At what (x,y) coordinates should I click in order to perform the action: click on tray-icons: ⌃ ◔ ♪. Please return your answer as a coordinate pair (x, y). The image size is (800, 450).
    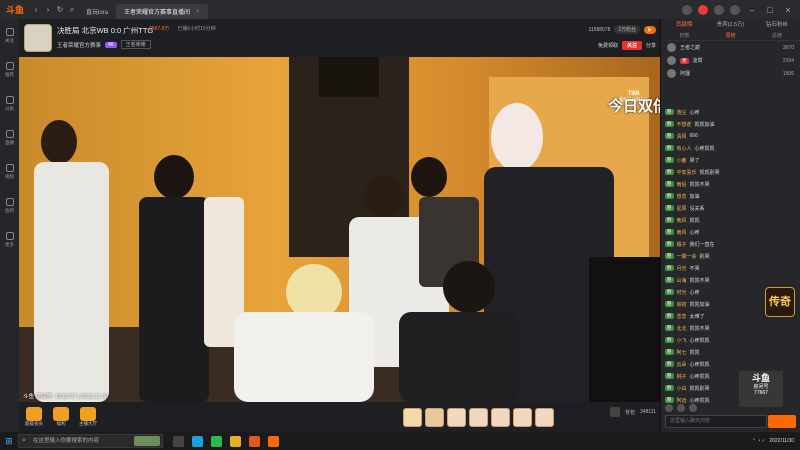
    Looking at the image, I should click on (758, 441).